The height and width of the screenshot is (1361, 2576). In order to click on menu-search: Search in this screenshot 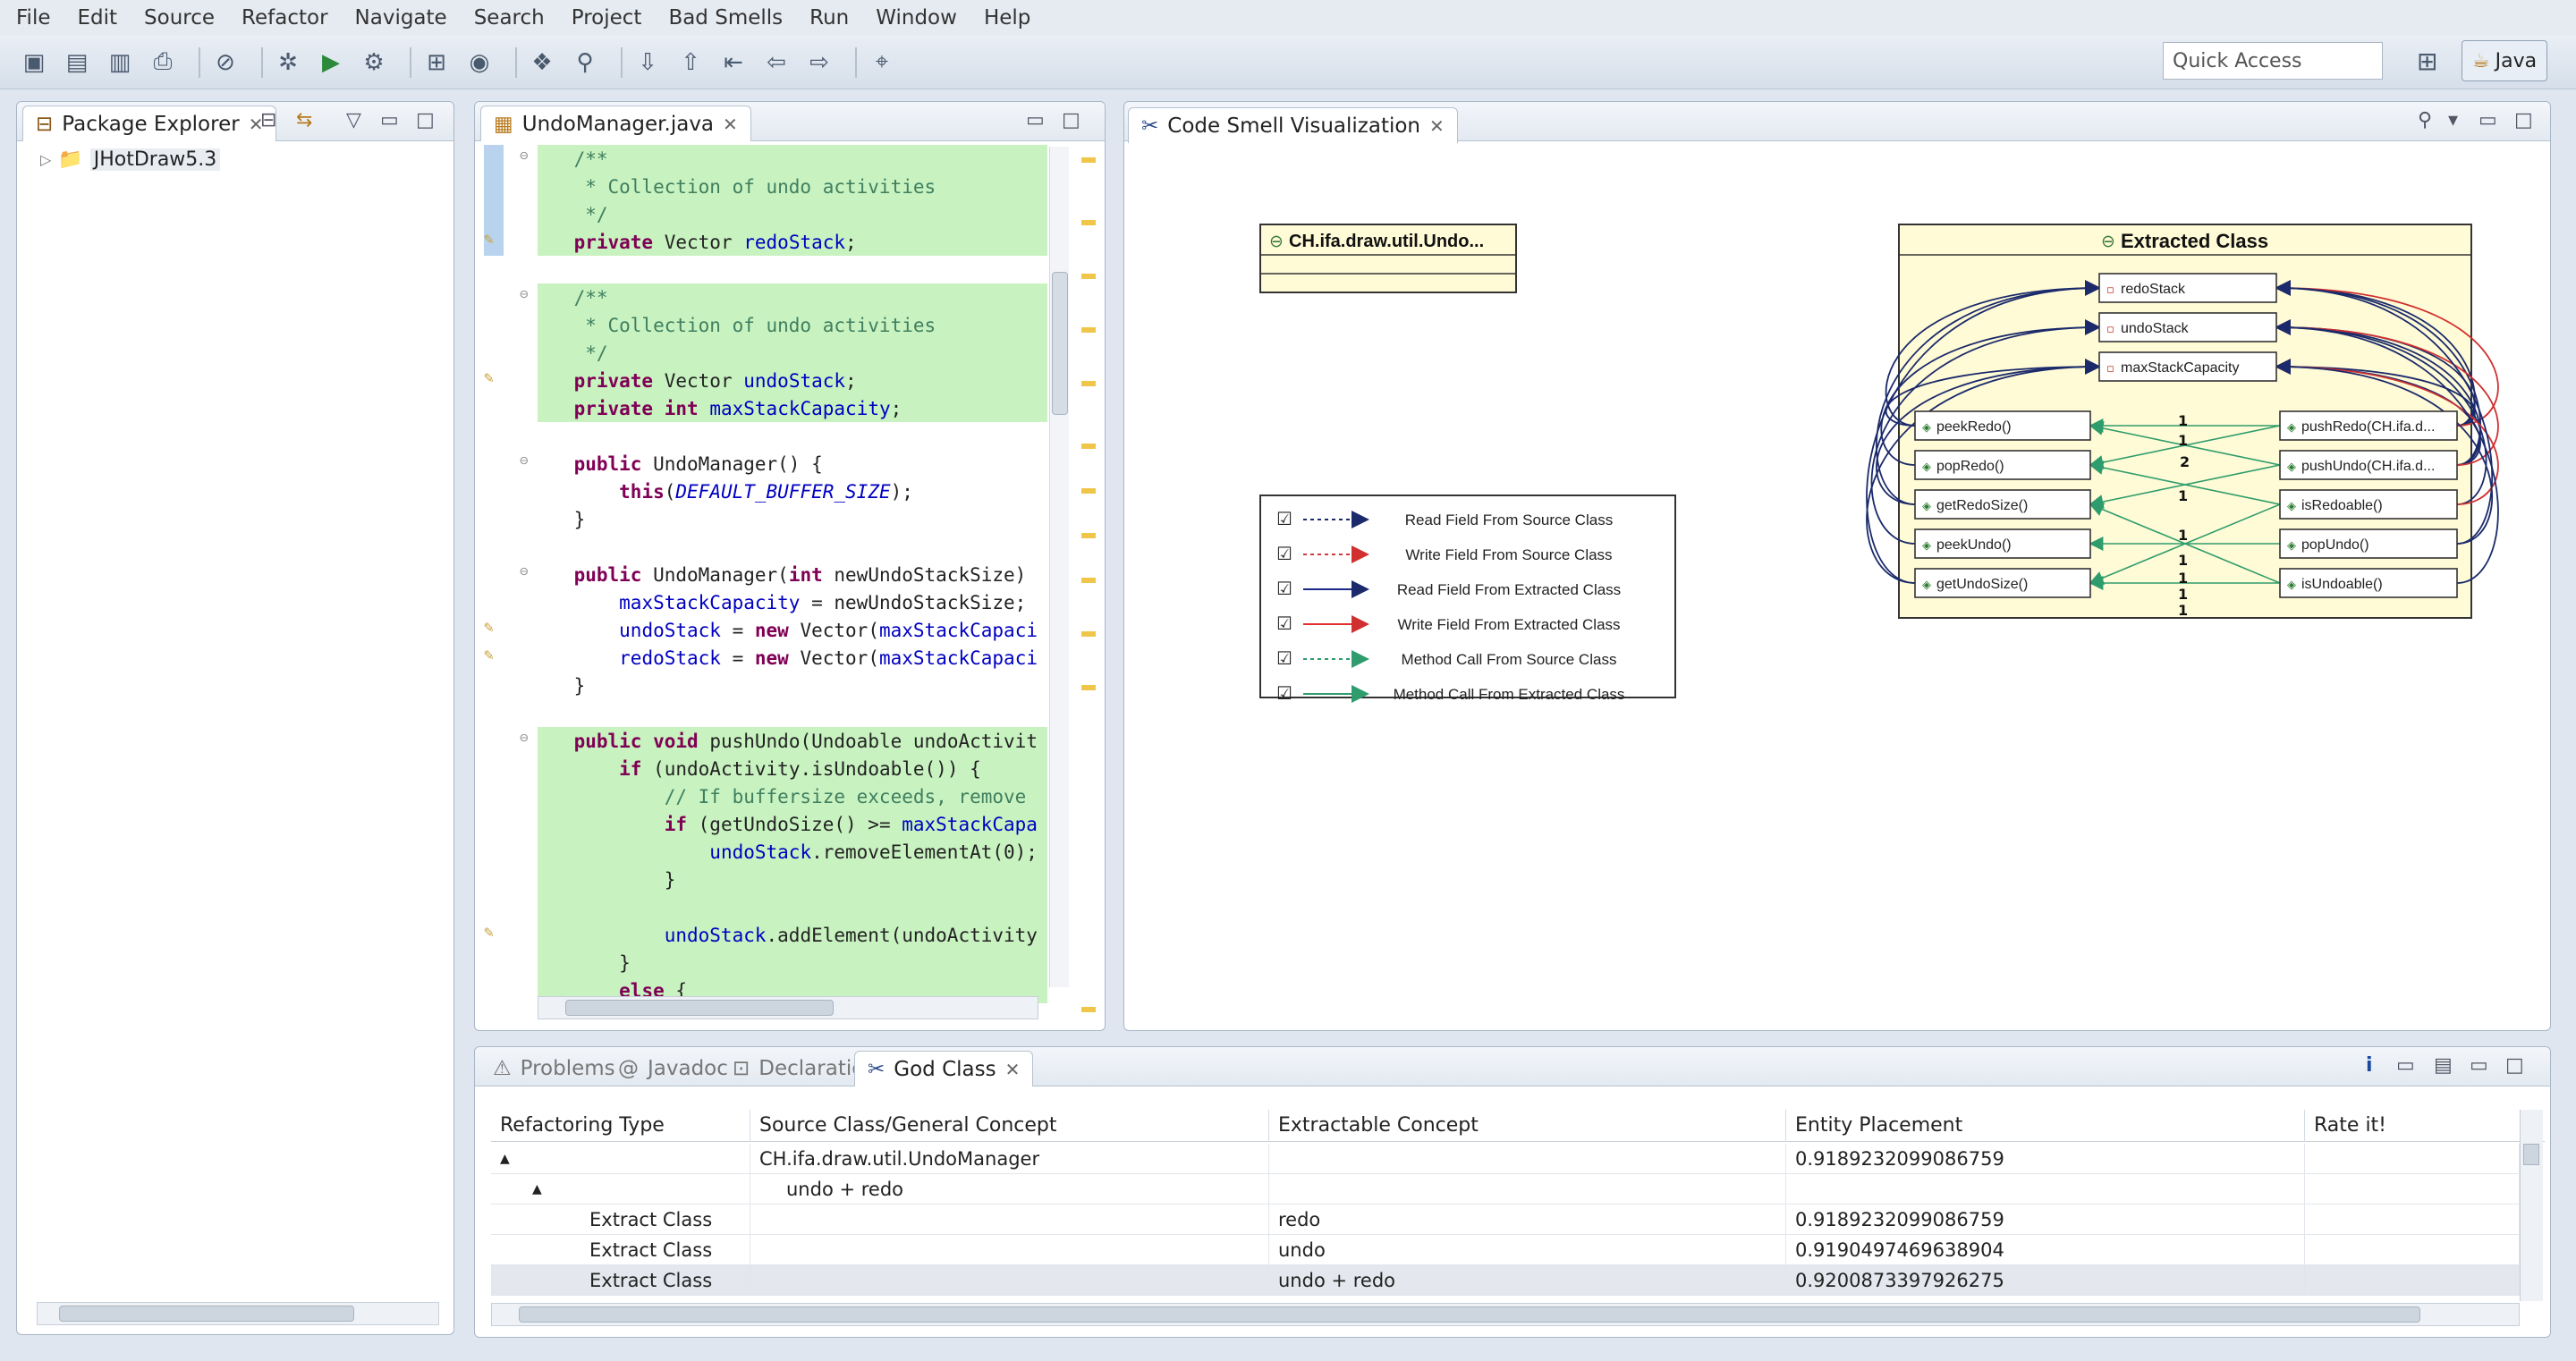, I will do `click(509, 18)`.